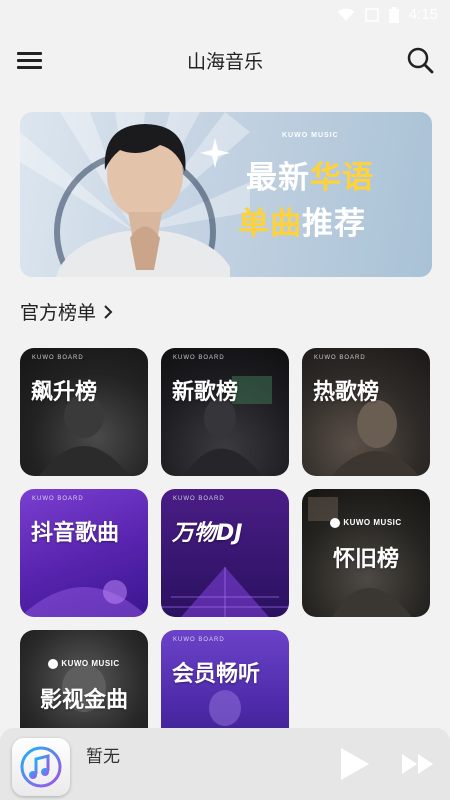 Image resolution: width=450 pixels, height=800 pixels. What do you see at coordinates (215, 153) in the screenshot?
I see `sparkle-icon` at bounding box center [215, 153].